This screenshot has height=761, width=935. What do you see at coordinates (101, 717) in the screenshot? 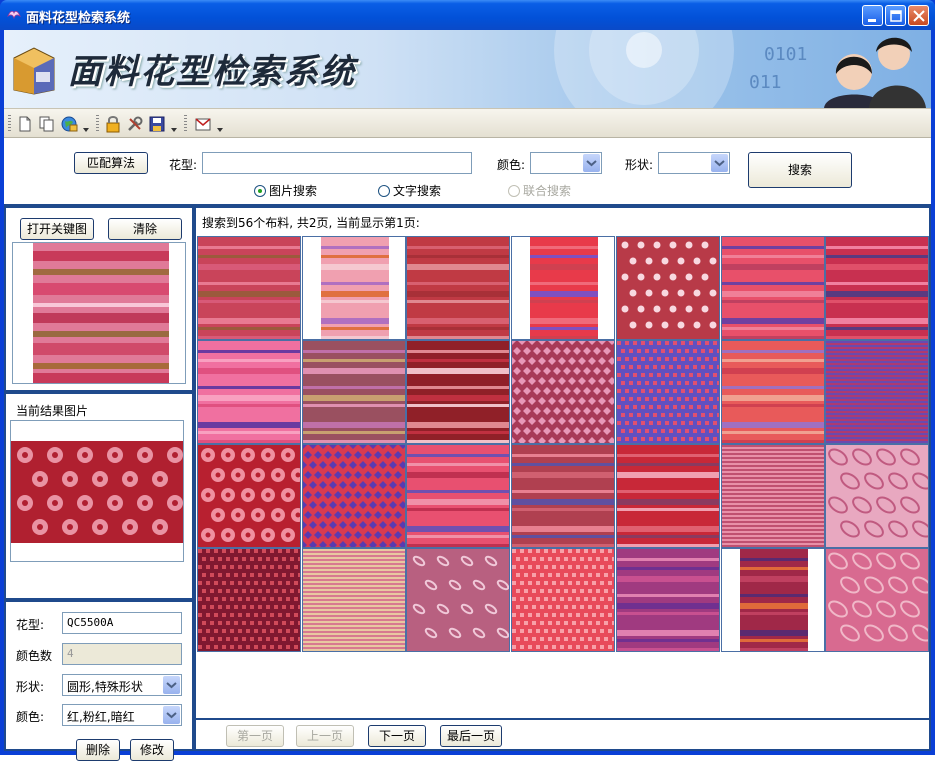
I see `detail-color-value: 红,粉红,暗红` at bounding box center [101, 717].